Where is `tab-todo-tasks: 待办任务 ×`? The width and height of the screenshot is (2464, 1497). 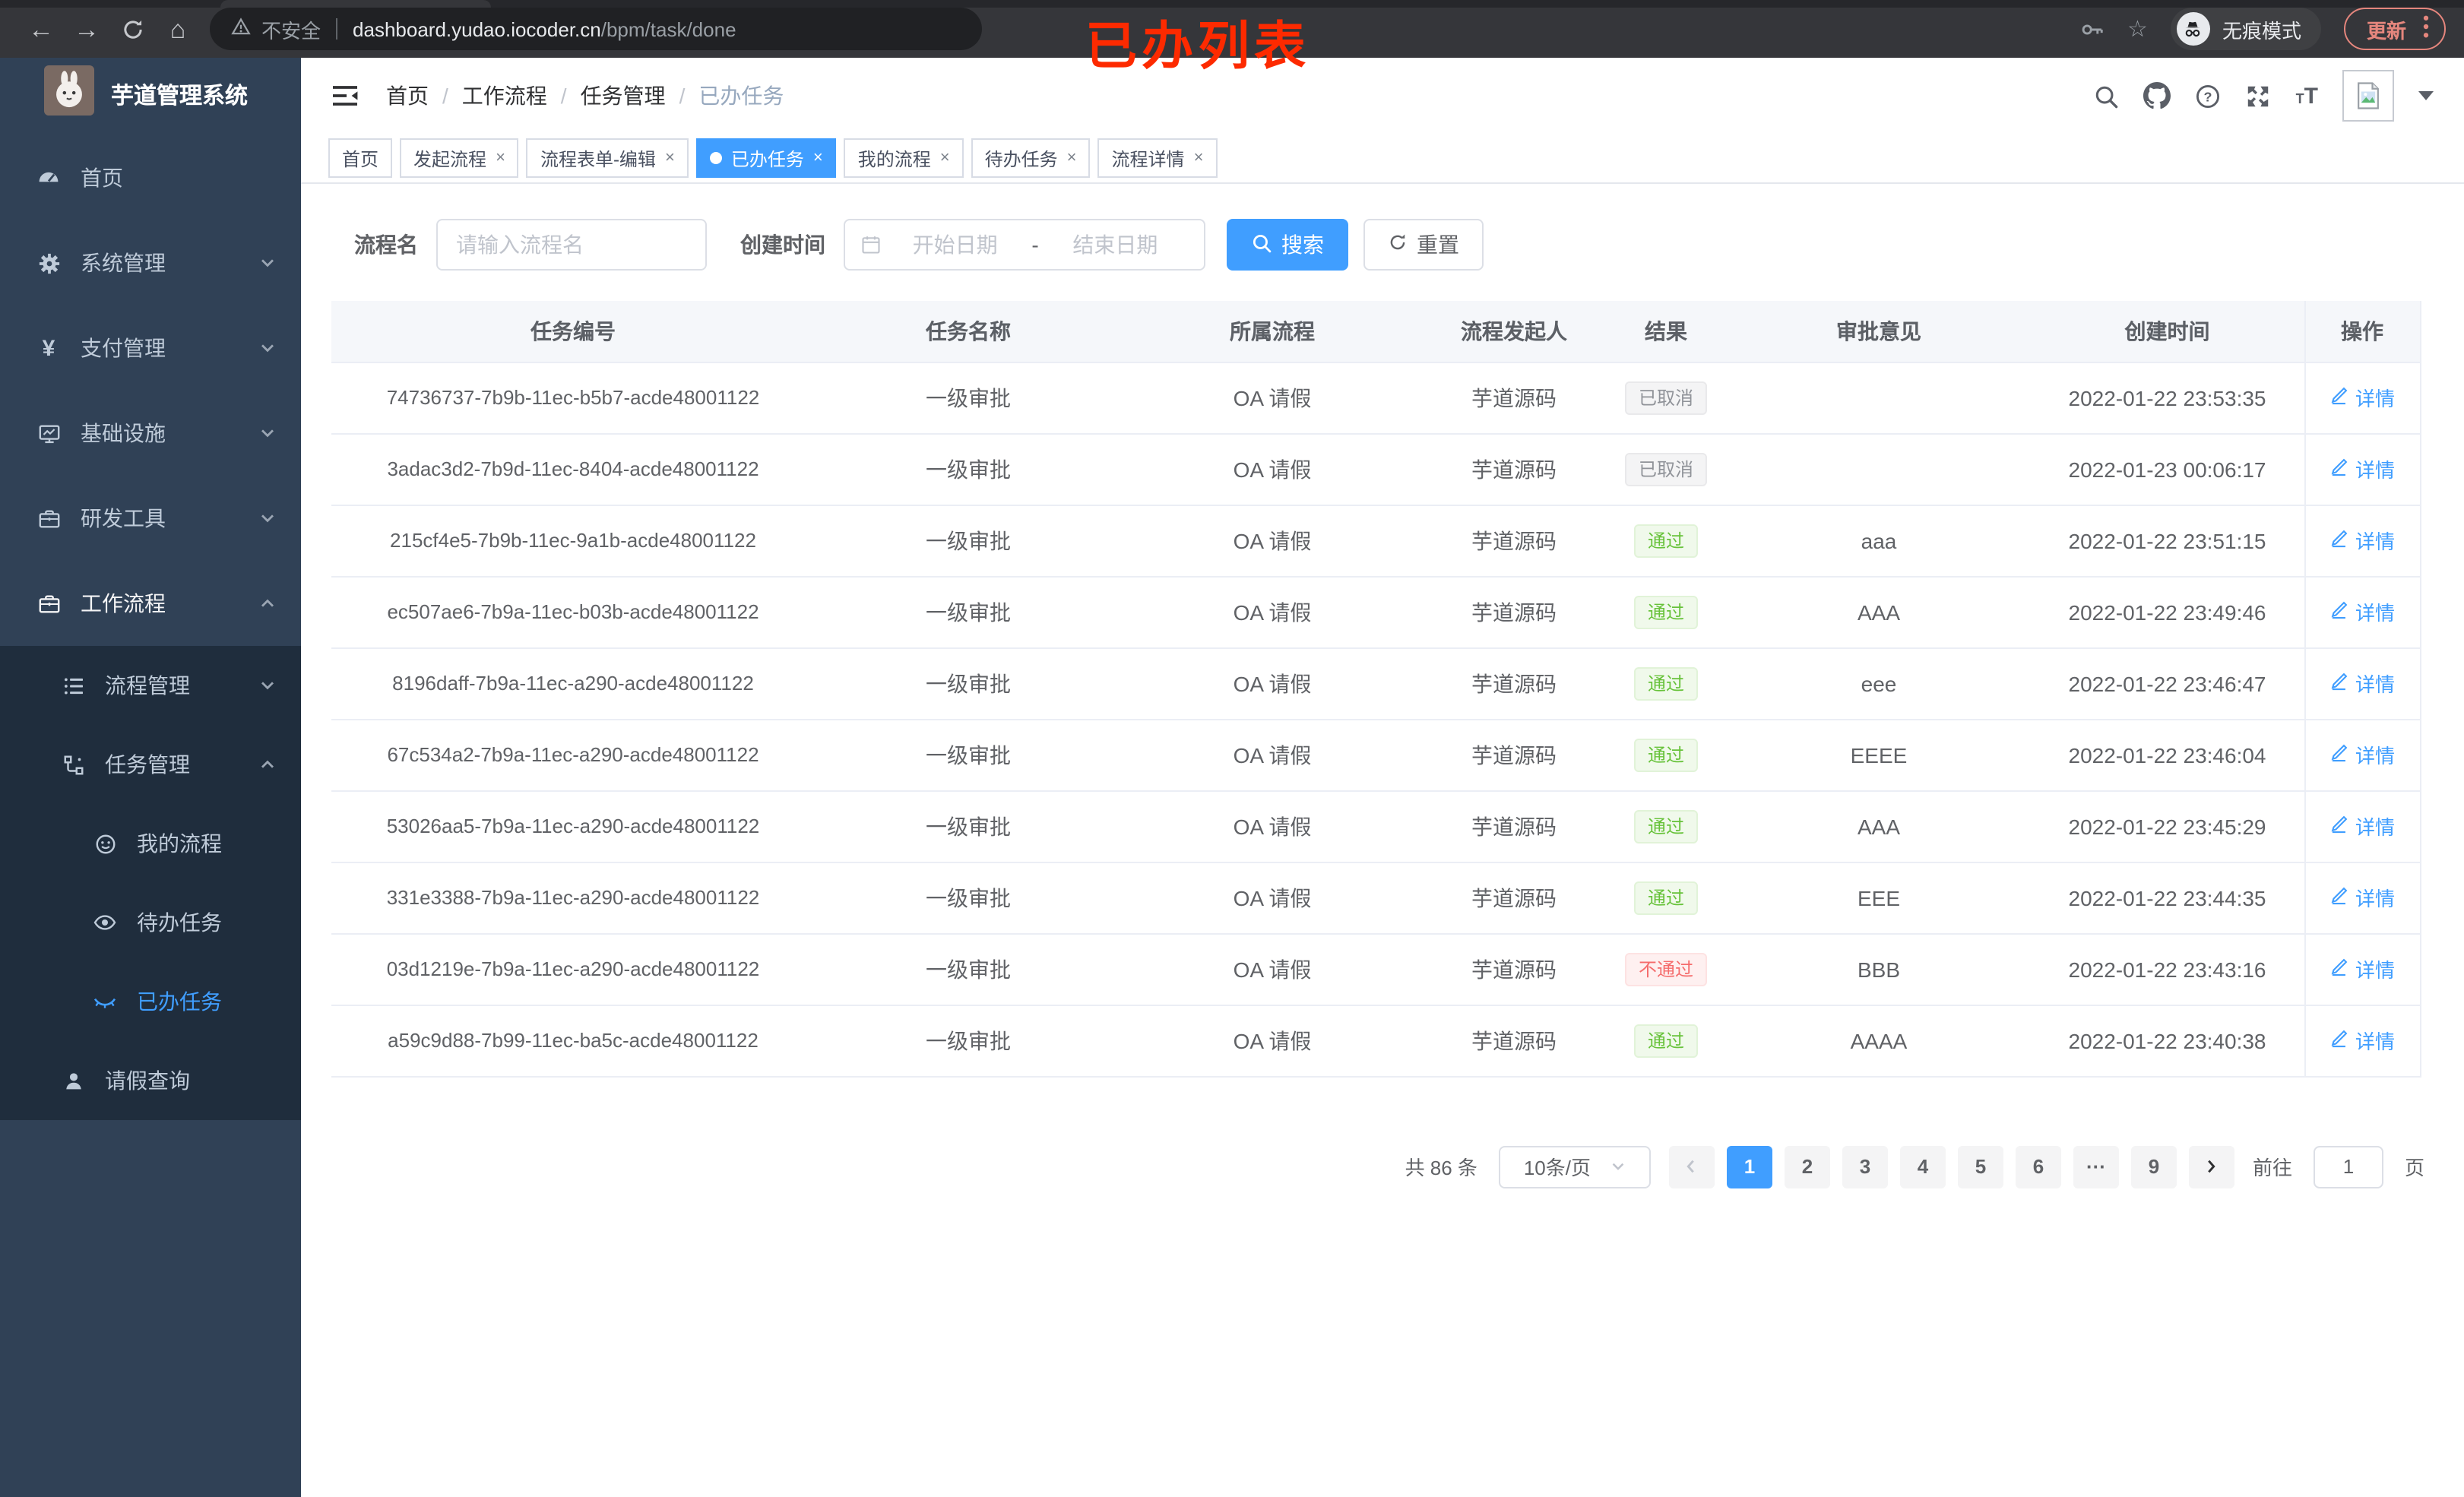 tab-todo-tasks: 待办任务 × is located at coordinates (1031, 158).